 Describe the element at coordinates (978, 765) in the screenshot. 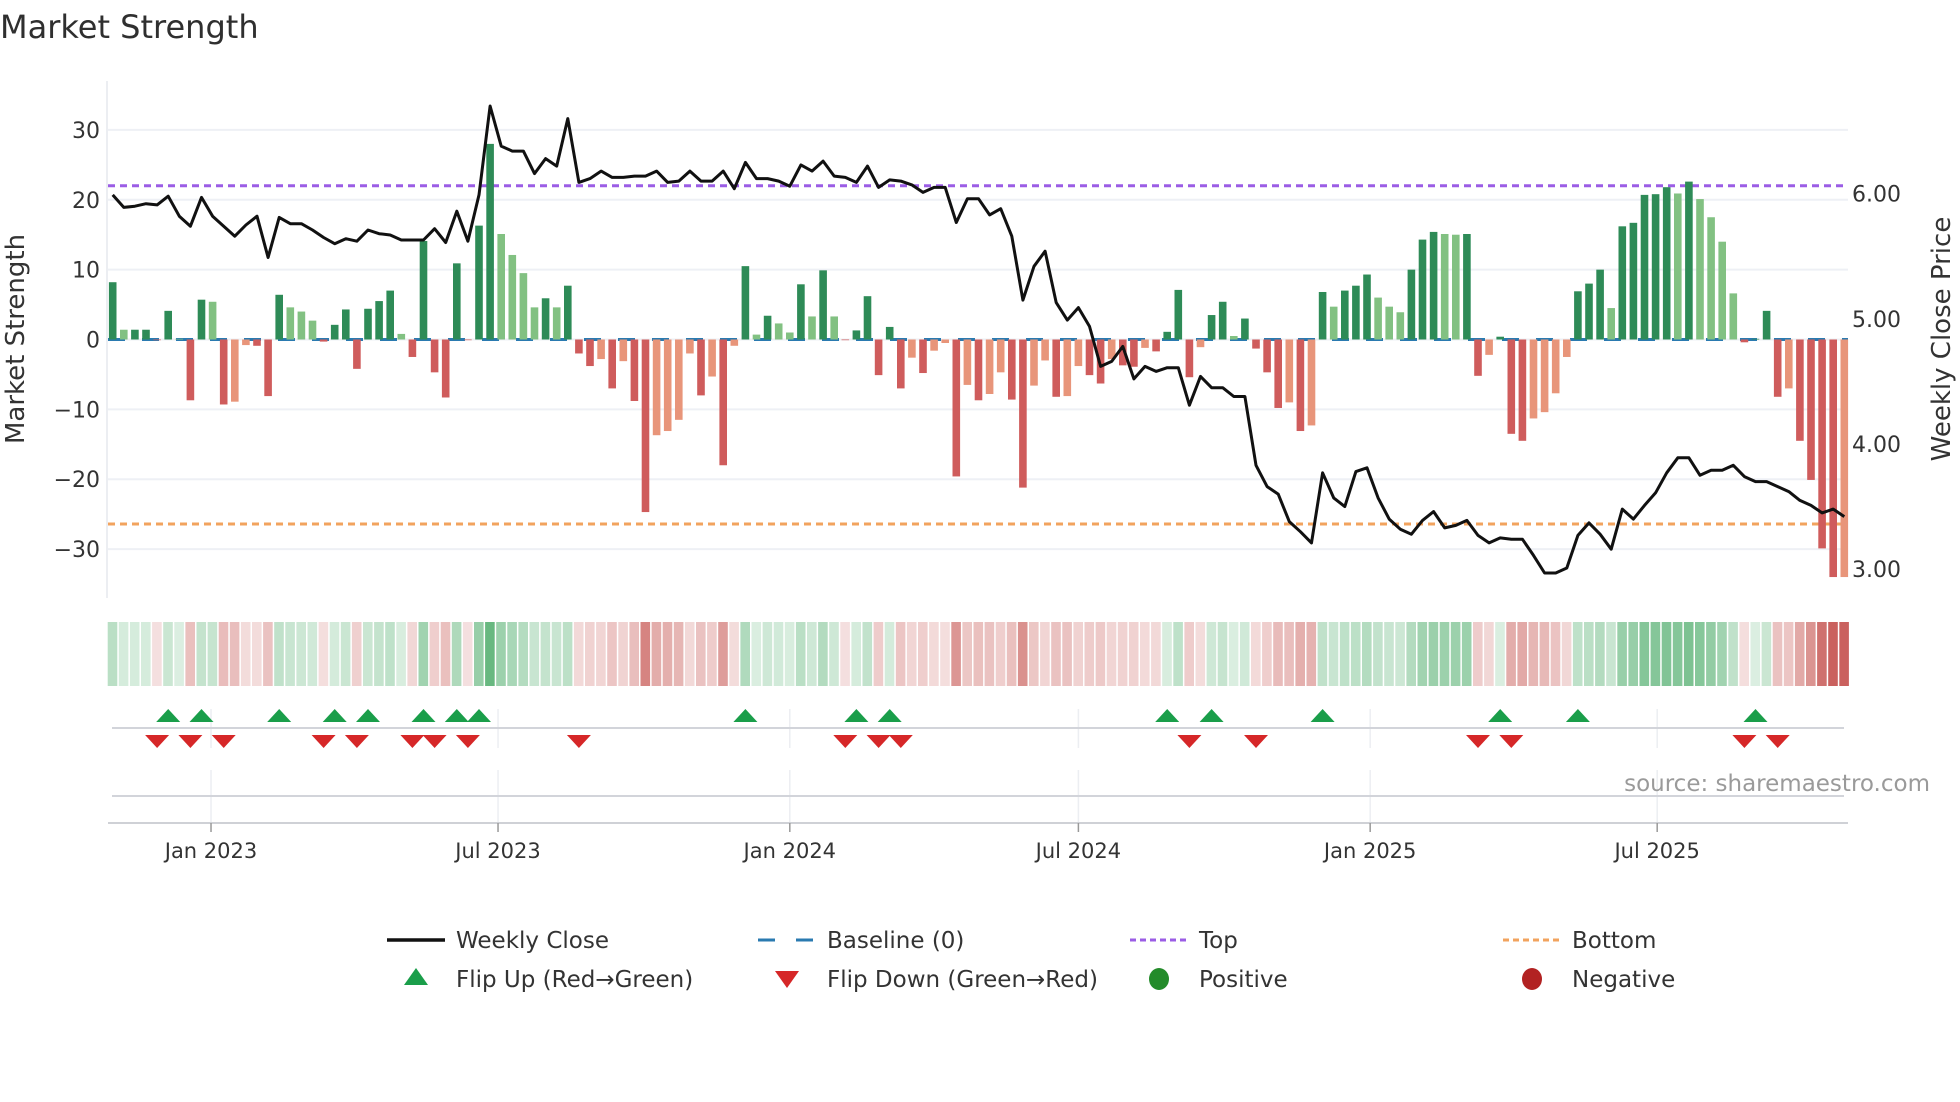

I see `flip-markers-panel` at that location.